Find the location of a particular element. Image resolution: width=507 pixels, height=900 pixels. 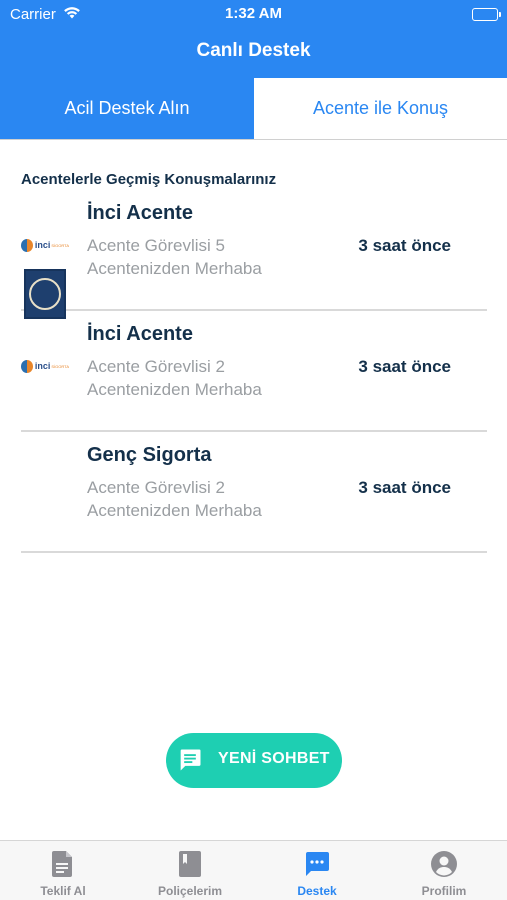

status-bar: Carrier 1:32 AM is located at coordinates (253, 15).